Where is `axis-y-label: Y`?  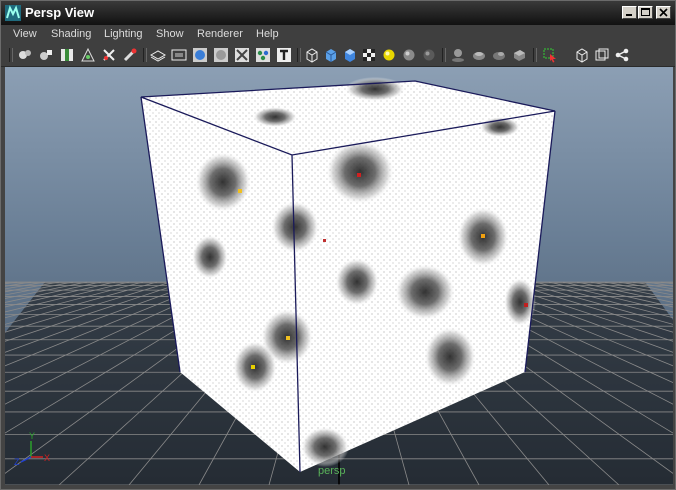 axis-y-label: Y is located at coordinates (32, 436).